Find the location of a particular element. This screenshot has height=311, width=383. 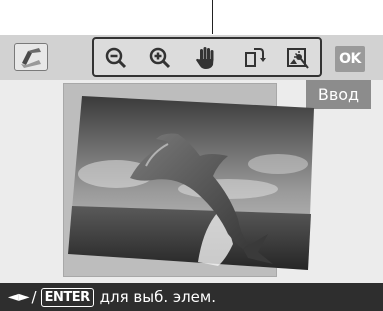

rotate-icon is located at coordinates (255, 57).